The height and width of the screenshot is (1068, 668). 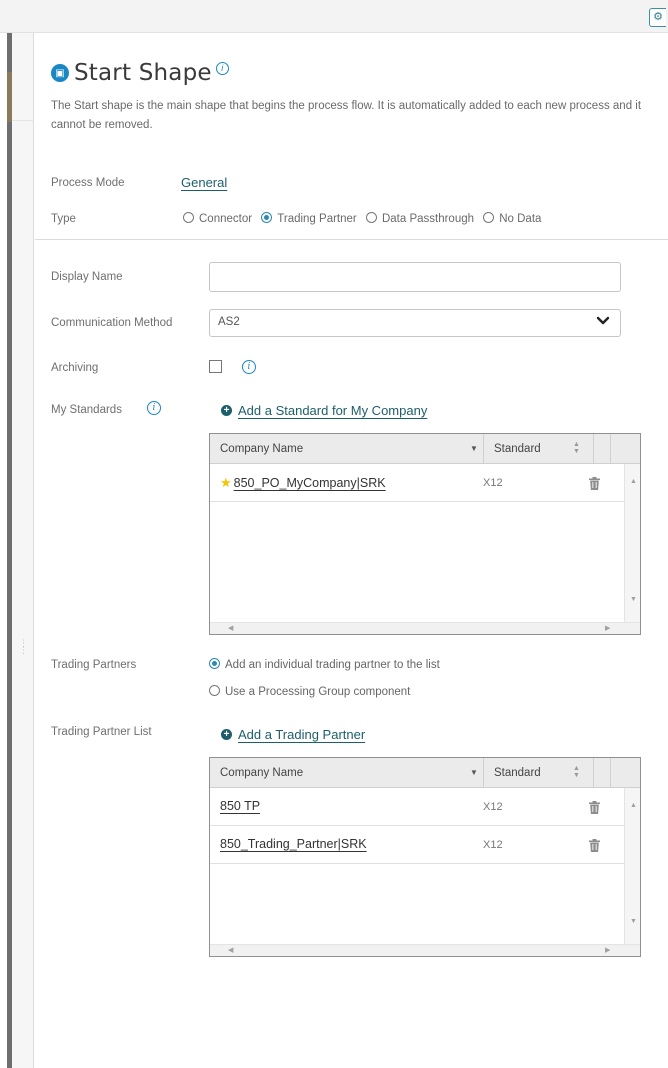 What do you see at coordinates (303, 483) in the screenshot?
I see `company-name-link: ★ 850_PO_MyCompany|SRK` at bounding box center [303, 483].